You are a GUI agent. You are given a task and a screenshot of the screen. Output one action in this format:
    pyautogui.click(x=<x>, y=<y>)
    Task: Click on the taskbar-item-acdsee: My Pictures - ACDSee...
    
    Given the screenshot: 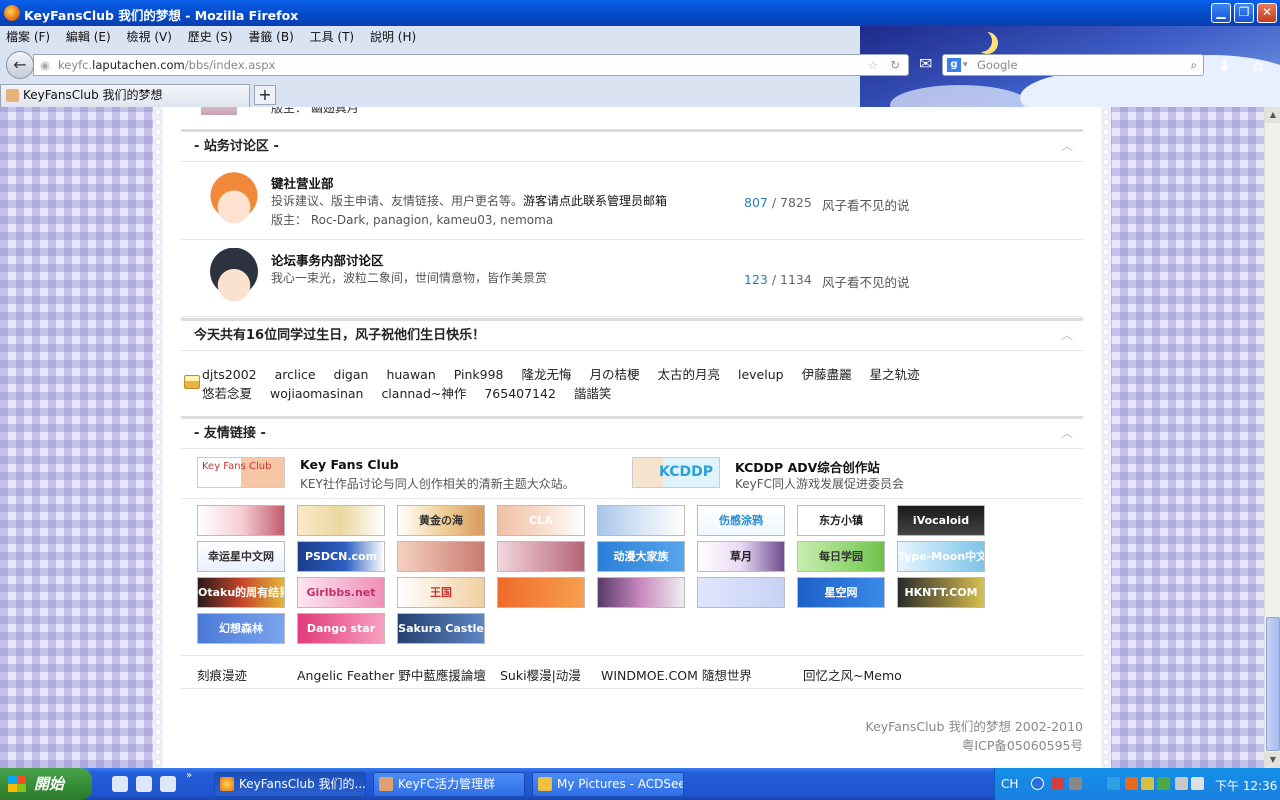 What is the action you would take?
    pyautogui.click(x=608, y=784)
    